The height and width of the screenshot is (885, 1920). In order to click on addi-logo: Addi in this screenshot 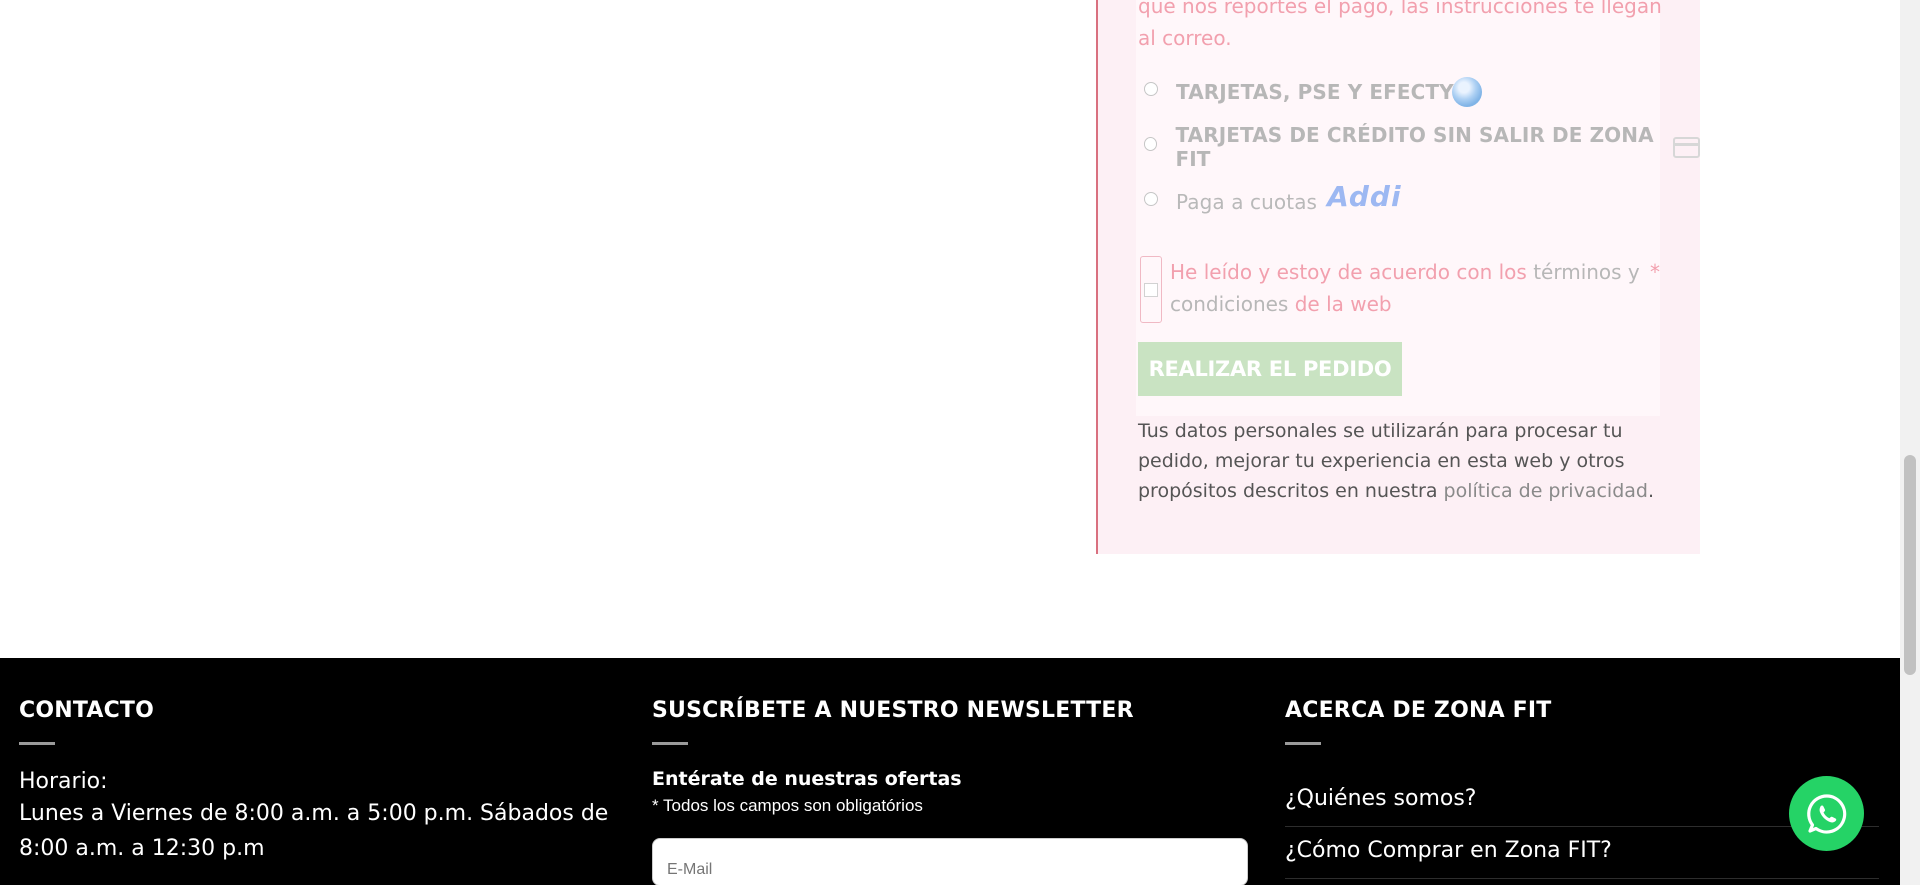, I will do `click(1364, 196)`.